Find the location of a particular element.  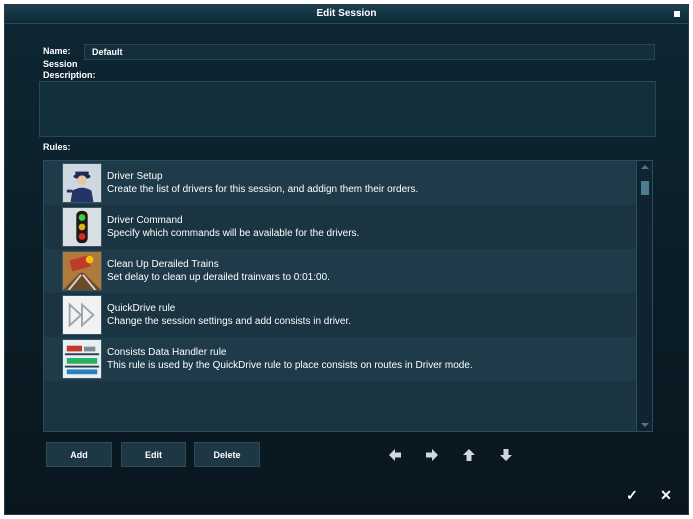

traffic-signal-icon is located at coordinates (82, 227).